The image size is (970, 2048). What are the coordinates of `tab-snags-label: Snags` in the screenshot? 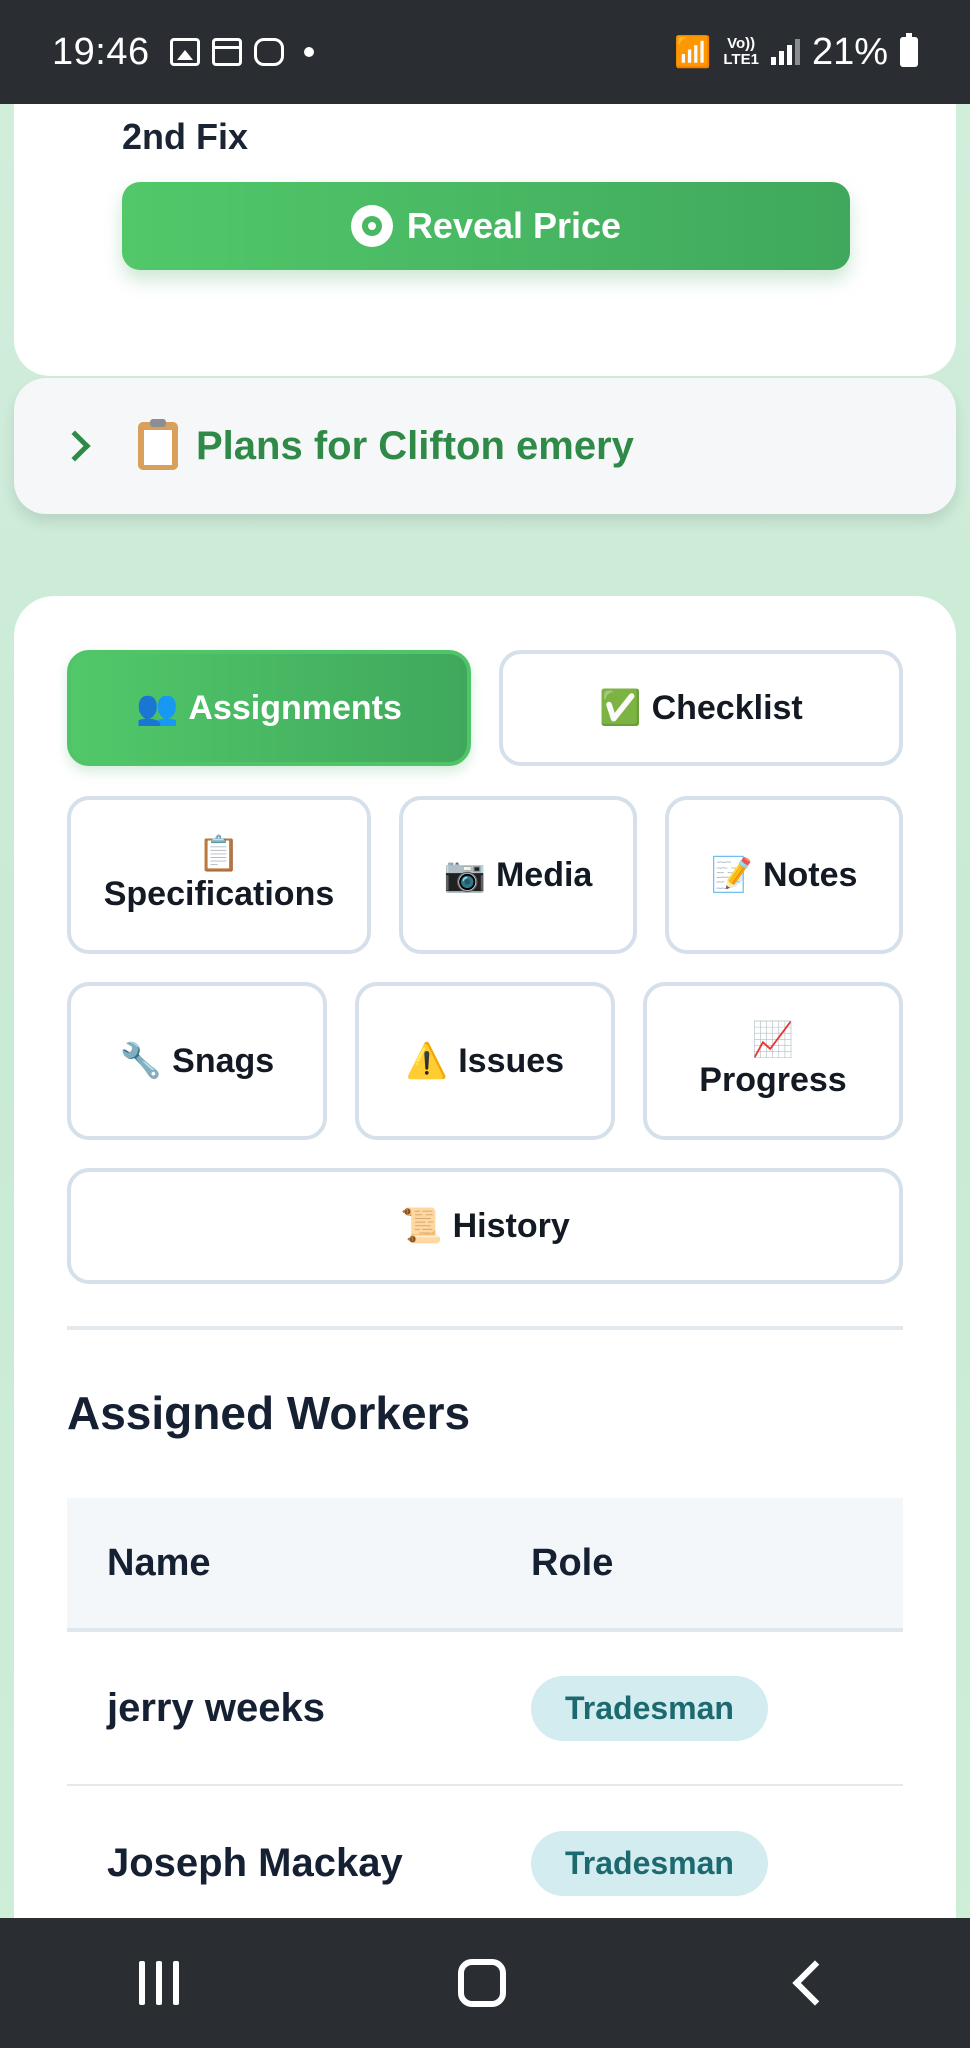 It's located at (223, 1060).